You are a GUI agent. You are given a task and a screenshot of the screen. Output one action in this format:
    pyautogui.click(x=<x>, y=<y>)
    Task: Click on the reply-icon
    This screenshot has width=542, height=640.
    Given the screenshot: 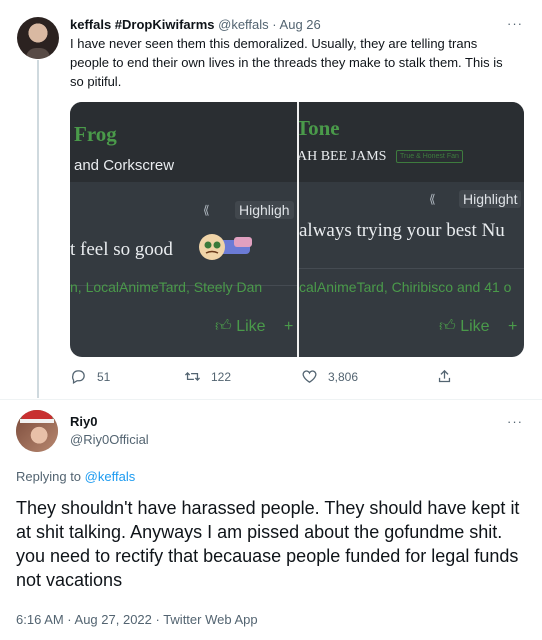 What is the action you would take?
    pyautogui.click(x=78, y=377)
    